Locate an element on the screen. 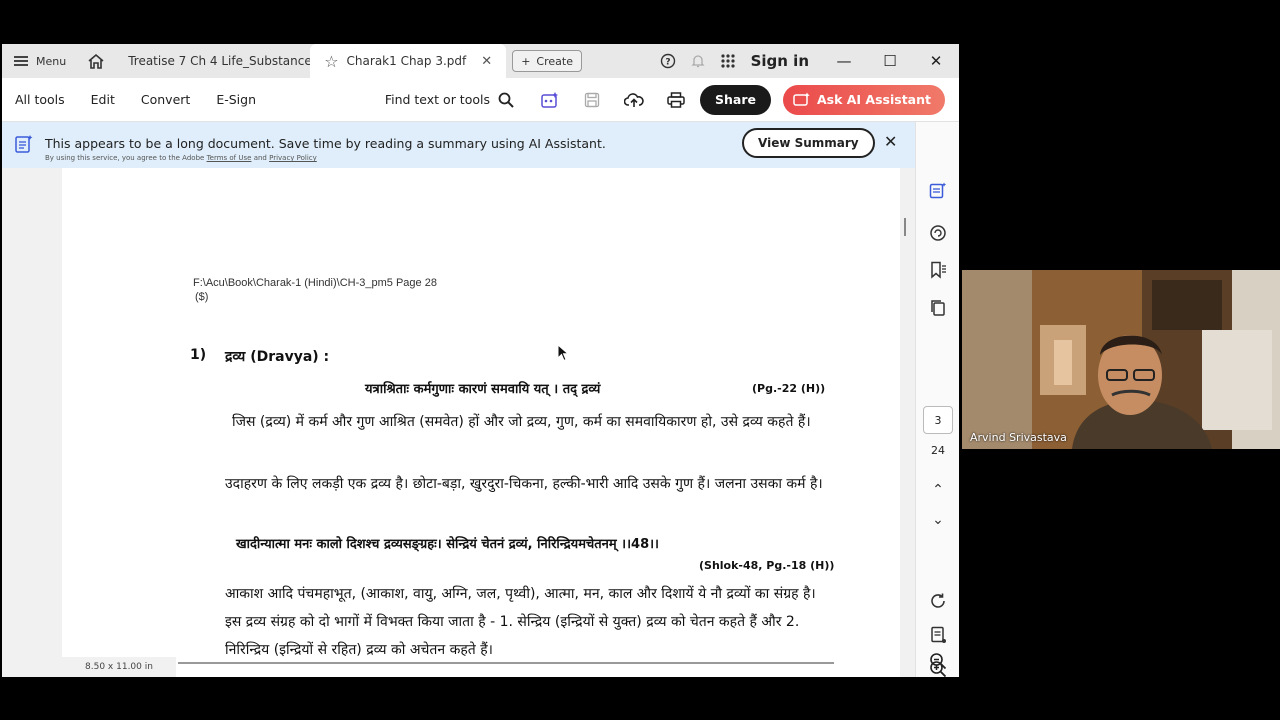 The width and height of the screenshot is (1280, 720). find-label: Find text or tools is located at coordinates (437, 99).